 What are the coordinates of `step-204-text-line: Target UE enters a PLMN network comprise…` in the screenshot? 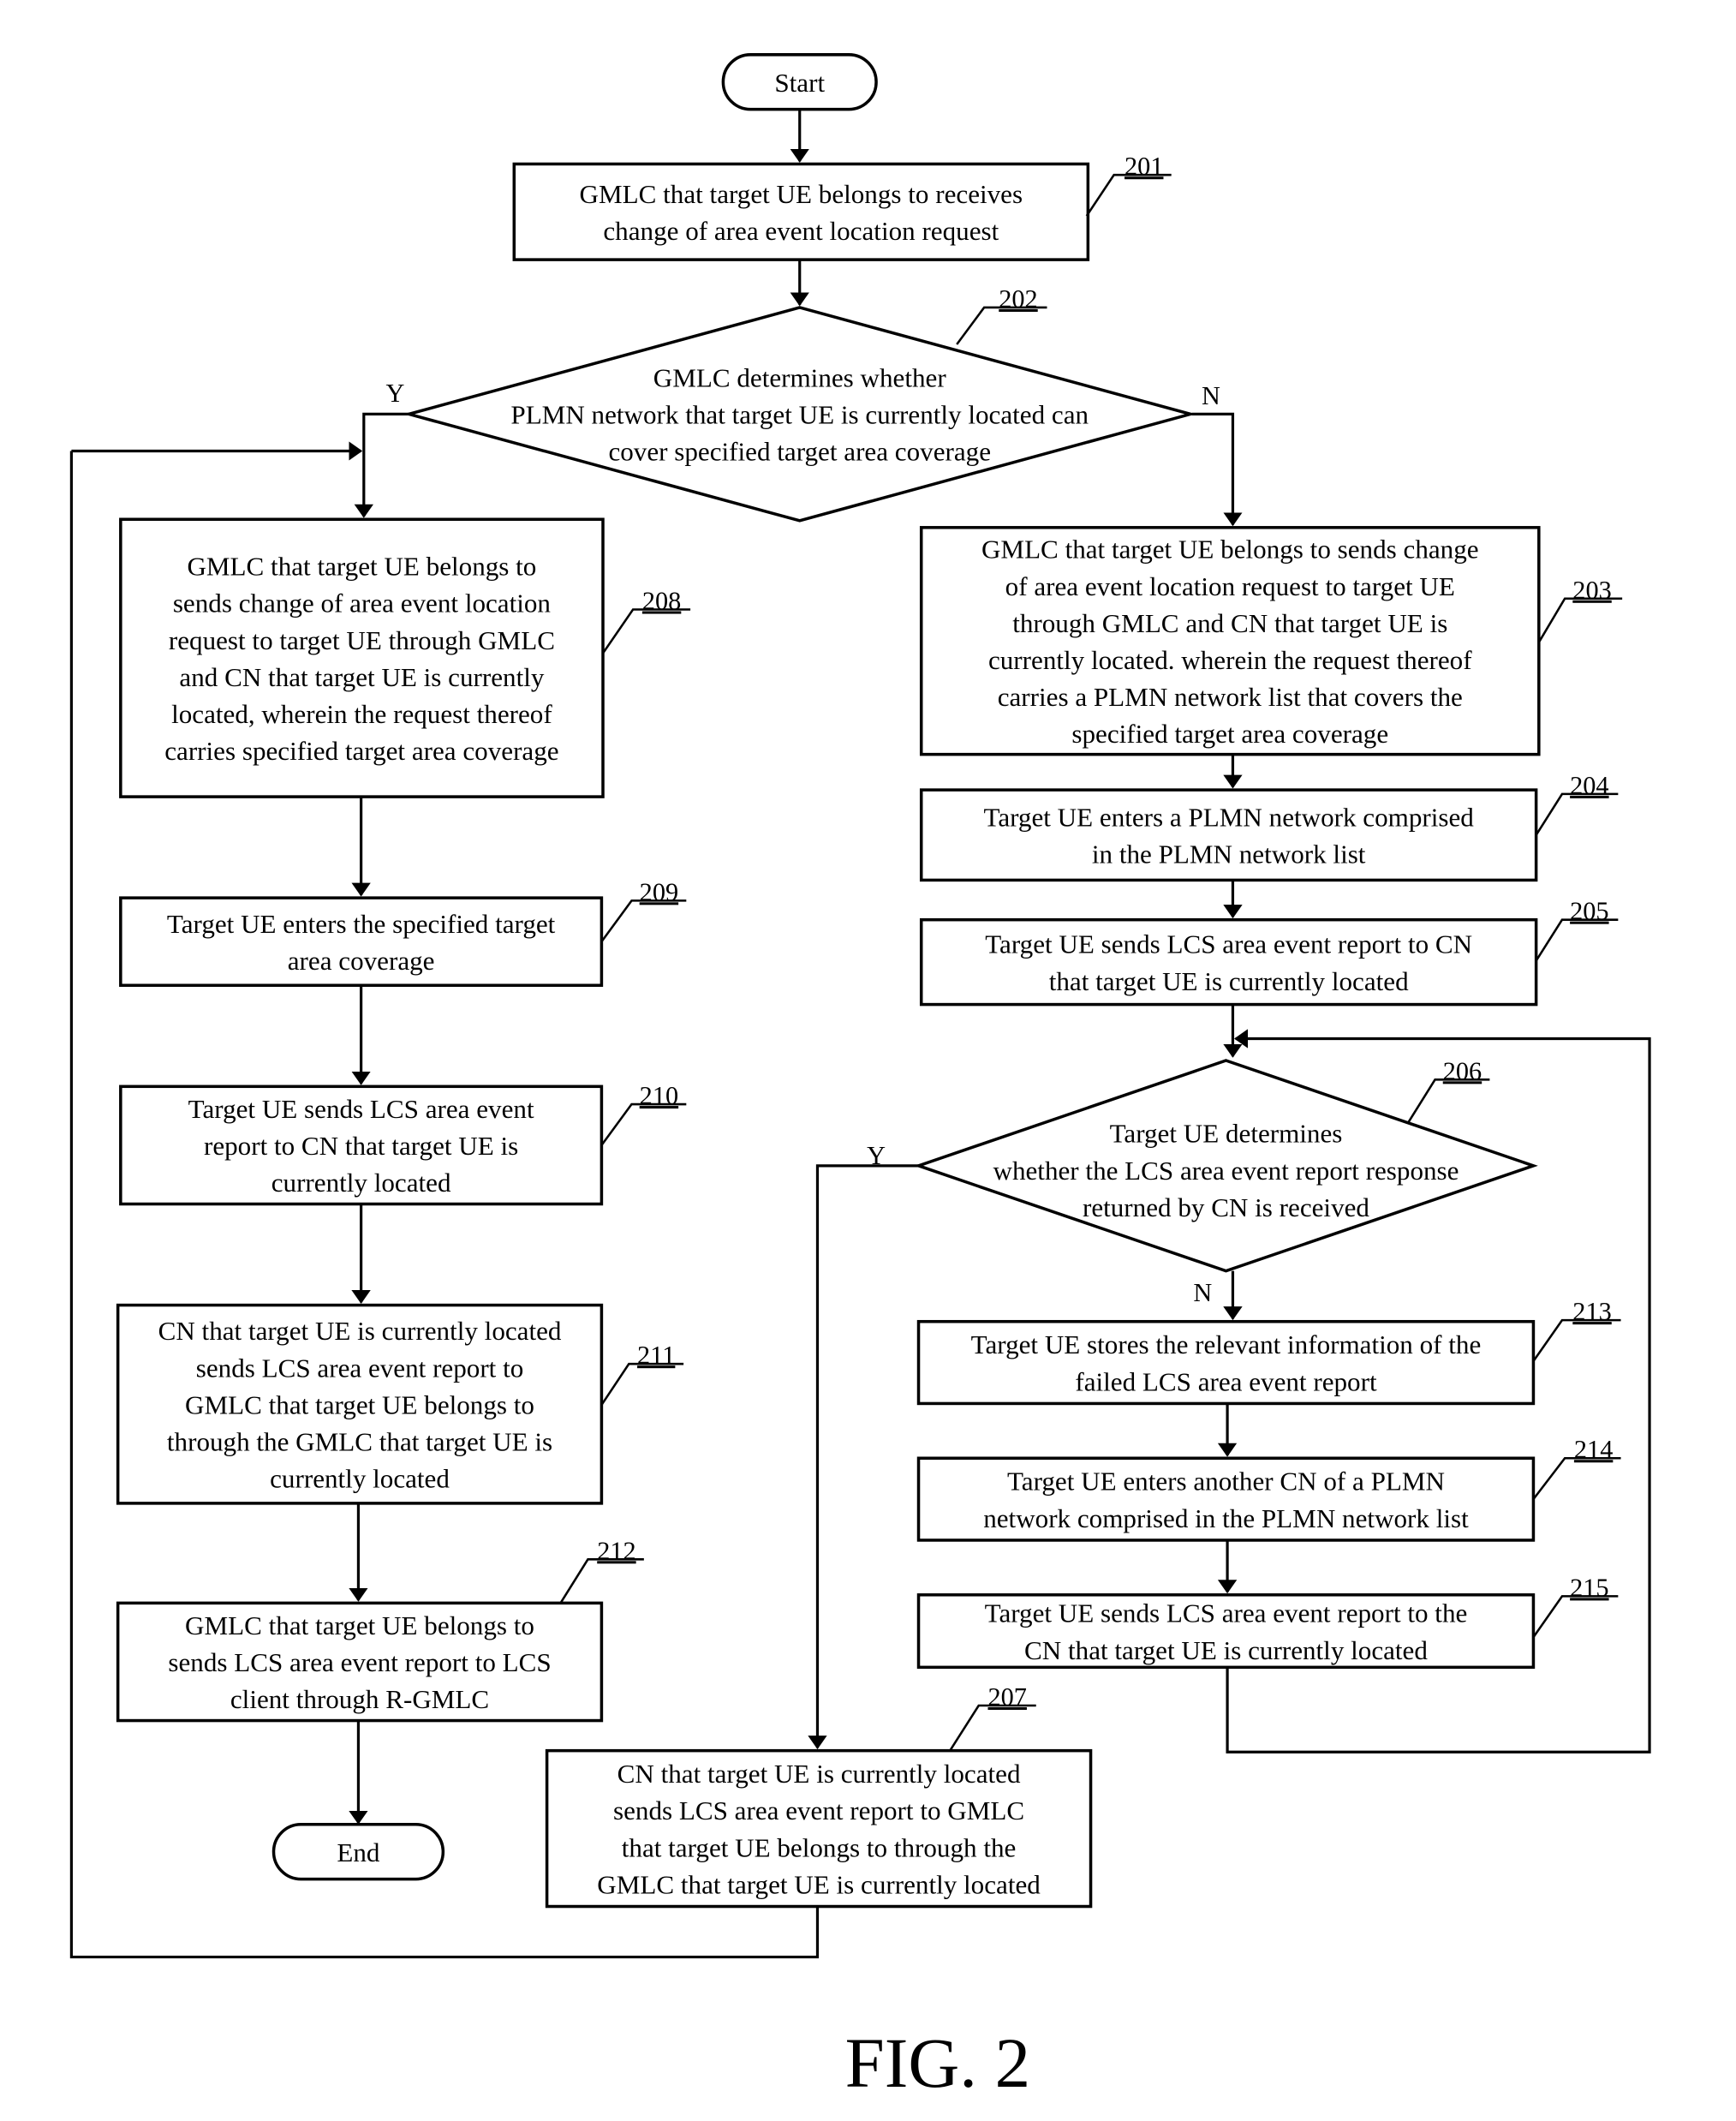 It's located at (1229, 817).